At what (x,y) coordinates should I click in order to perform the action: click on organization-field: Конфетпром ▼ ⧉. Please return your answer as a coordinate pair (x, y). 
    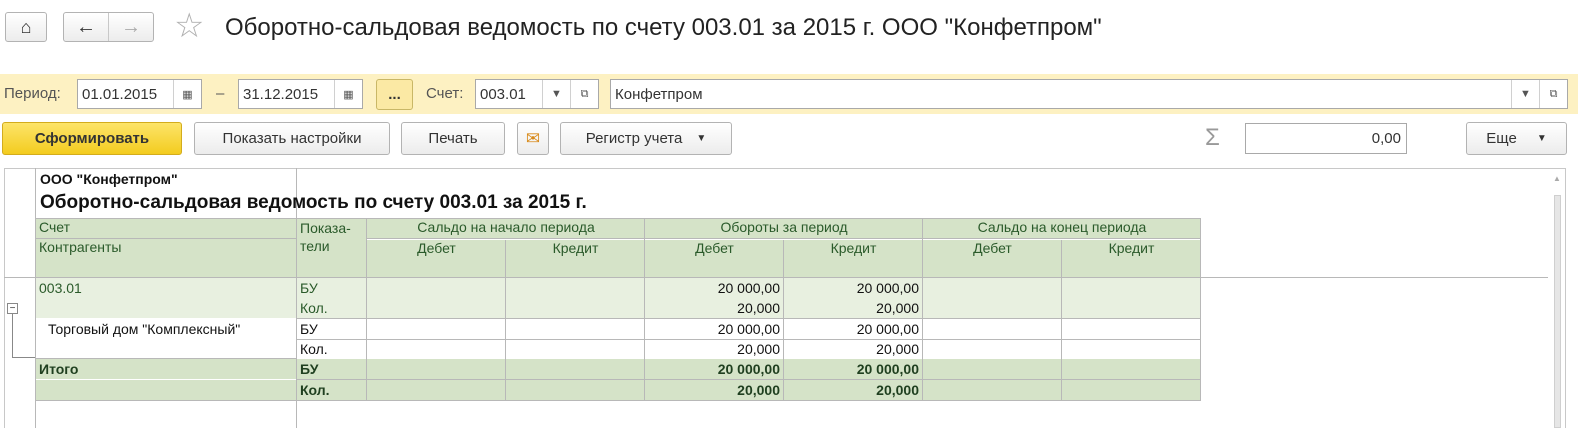
    Looking at the image, I should click on (1089, 94).